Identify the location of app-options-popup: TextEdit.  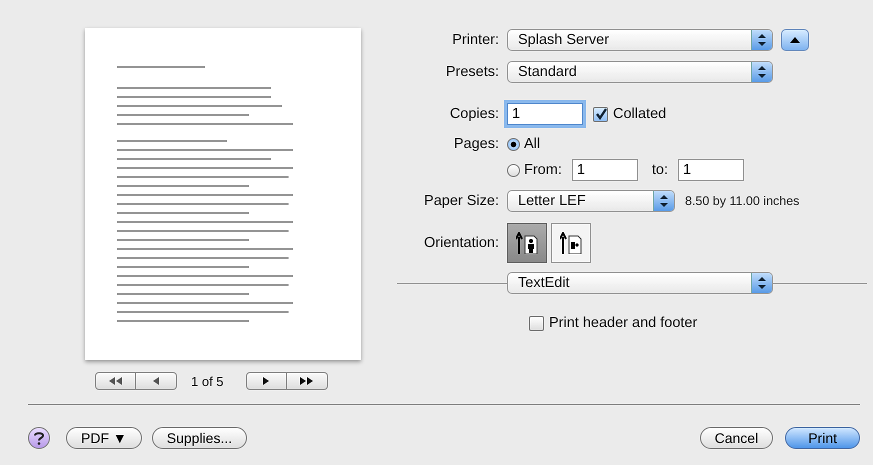
(640, 283).